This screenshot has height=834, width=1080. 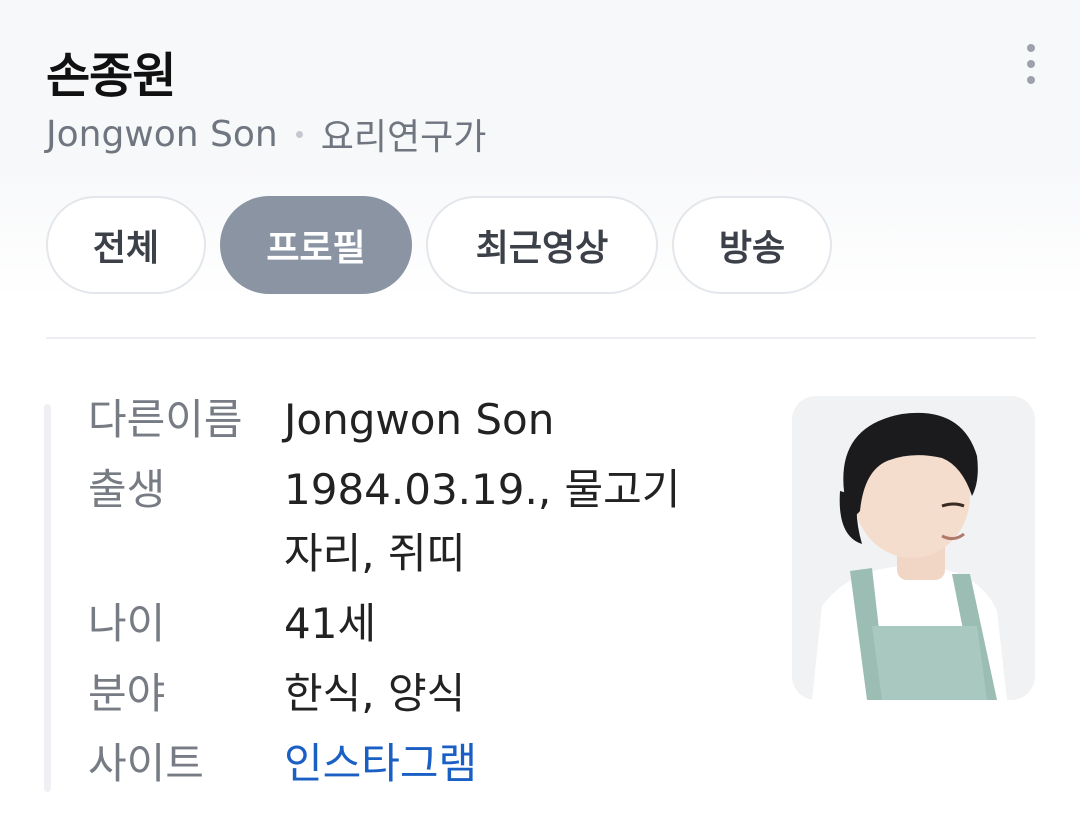 I want to click on profile-photo, so click(x=913, y=548).